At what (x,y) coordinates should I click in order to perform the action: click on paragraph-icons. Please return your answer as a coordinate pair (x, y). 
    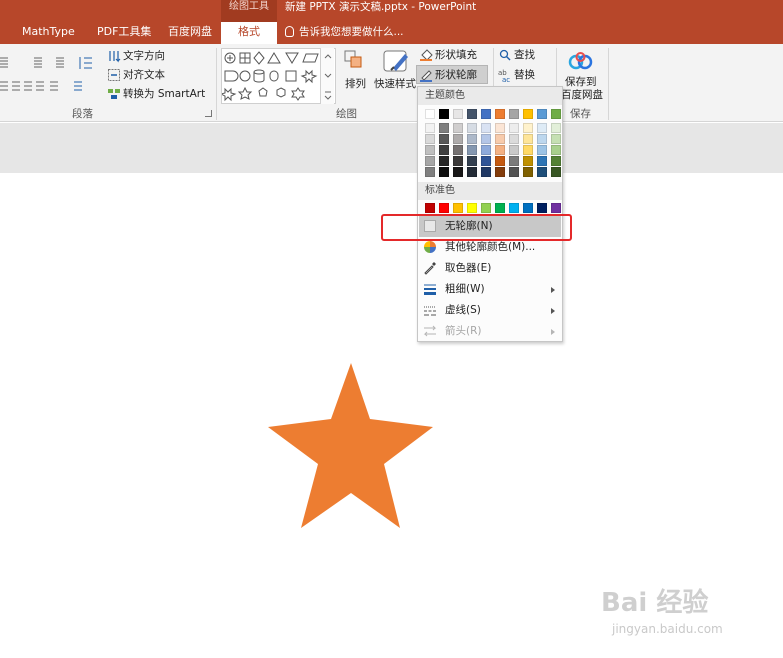
    Looking at the image, I should click on (50, 78).